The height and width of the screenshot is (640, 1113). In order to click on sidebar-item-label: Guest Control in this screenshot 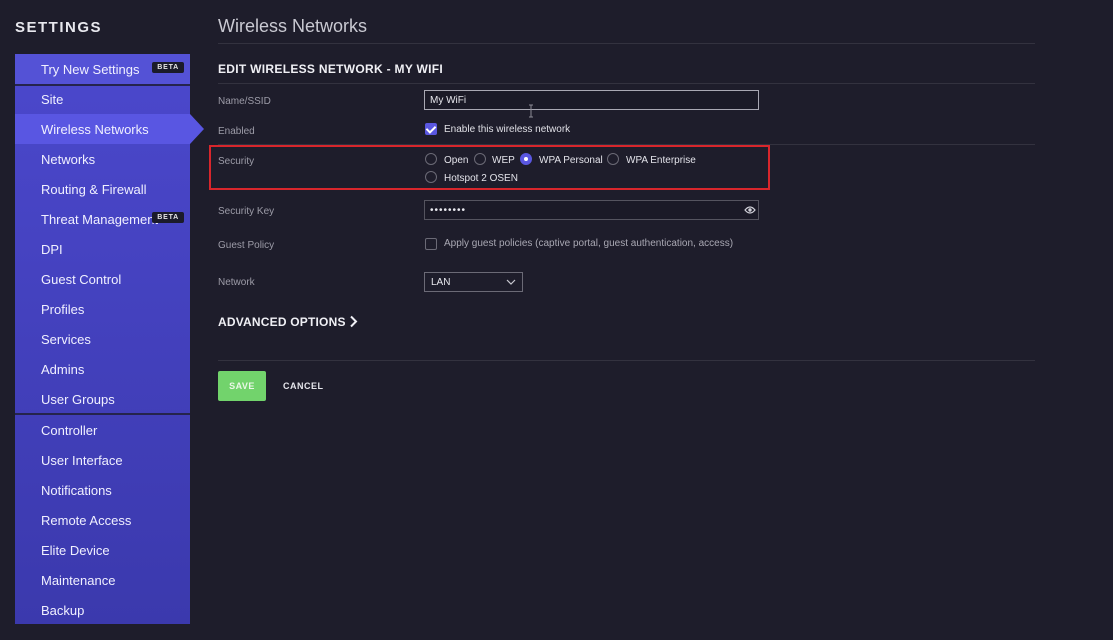, I will do `click(81, 279)`.